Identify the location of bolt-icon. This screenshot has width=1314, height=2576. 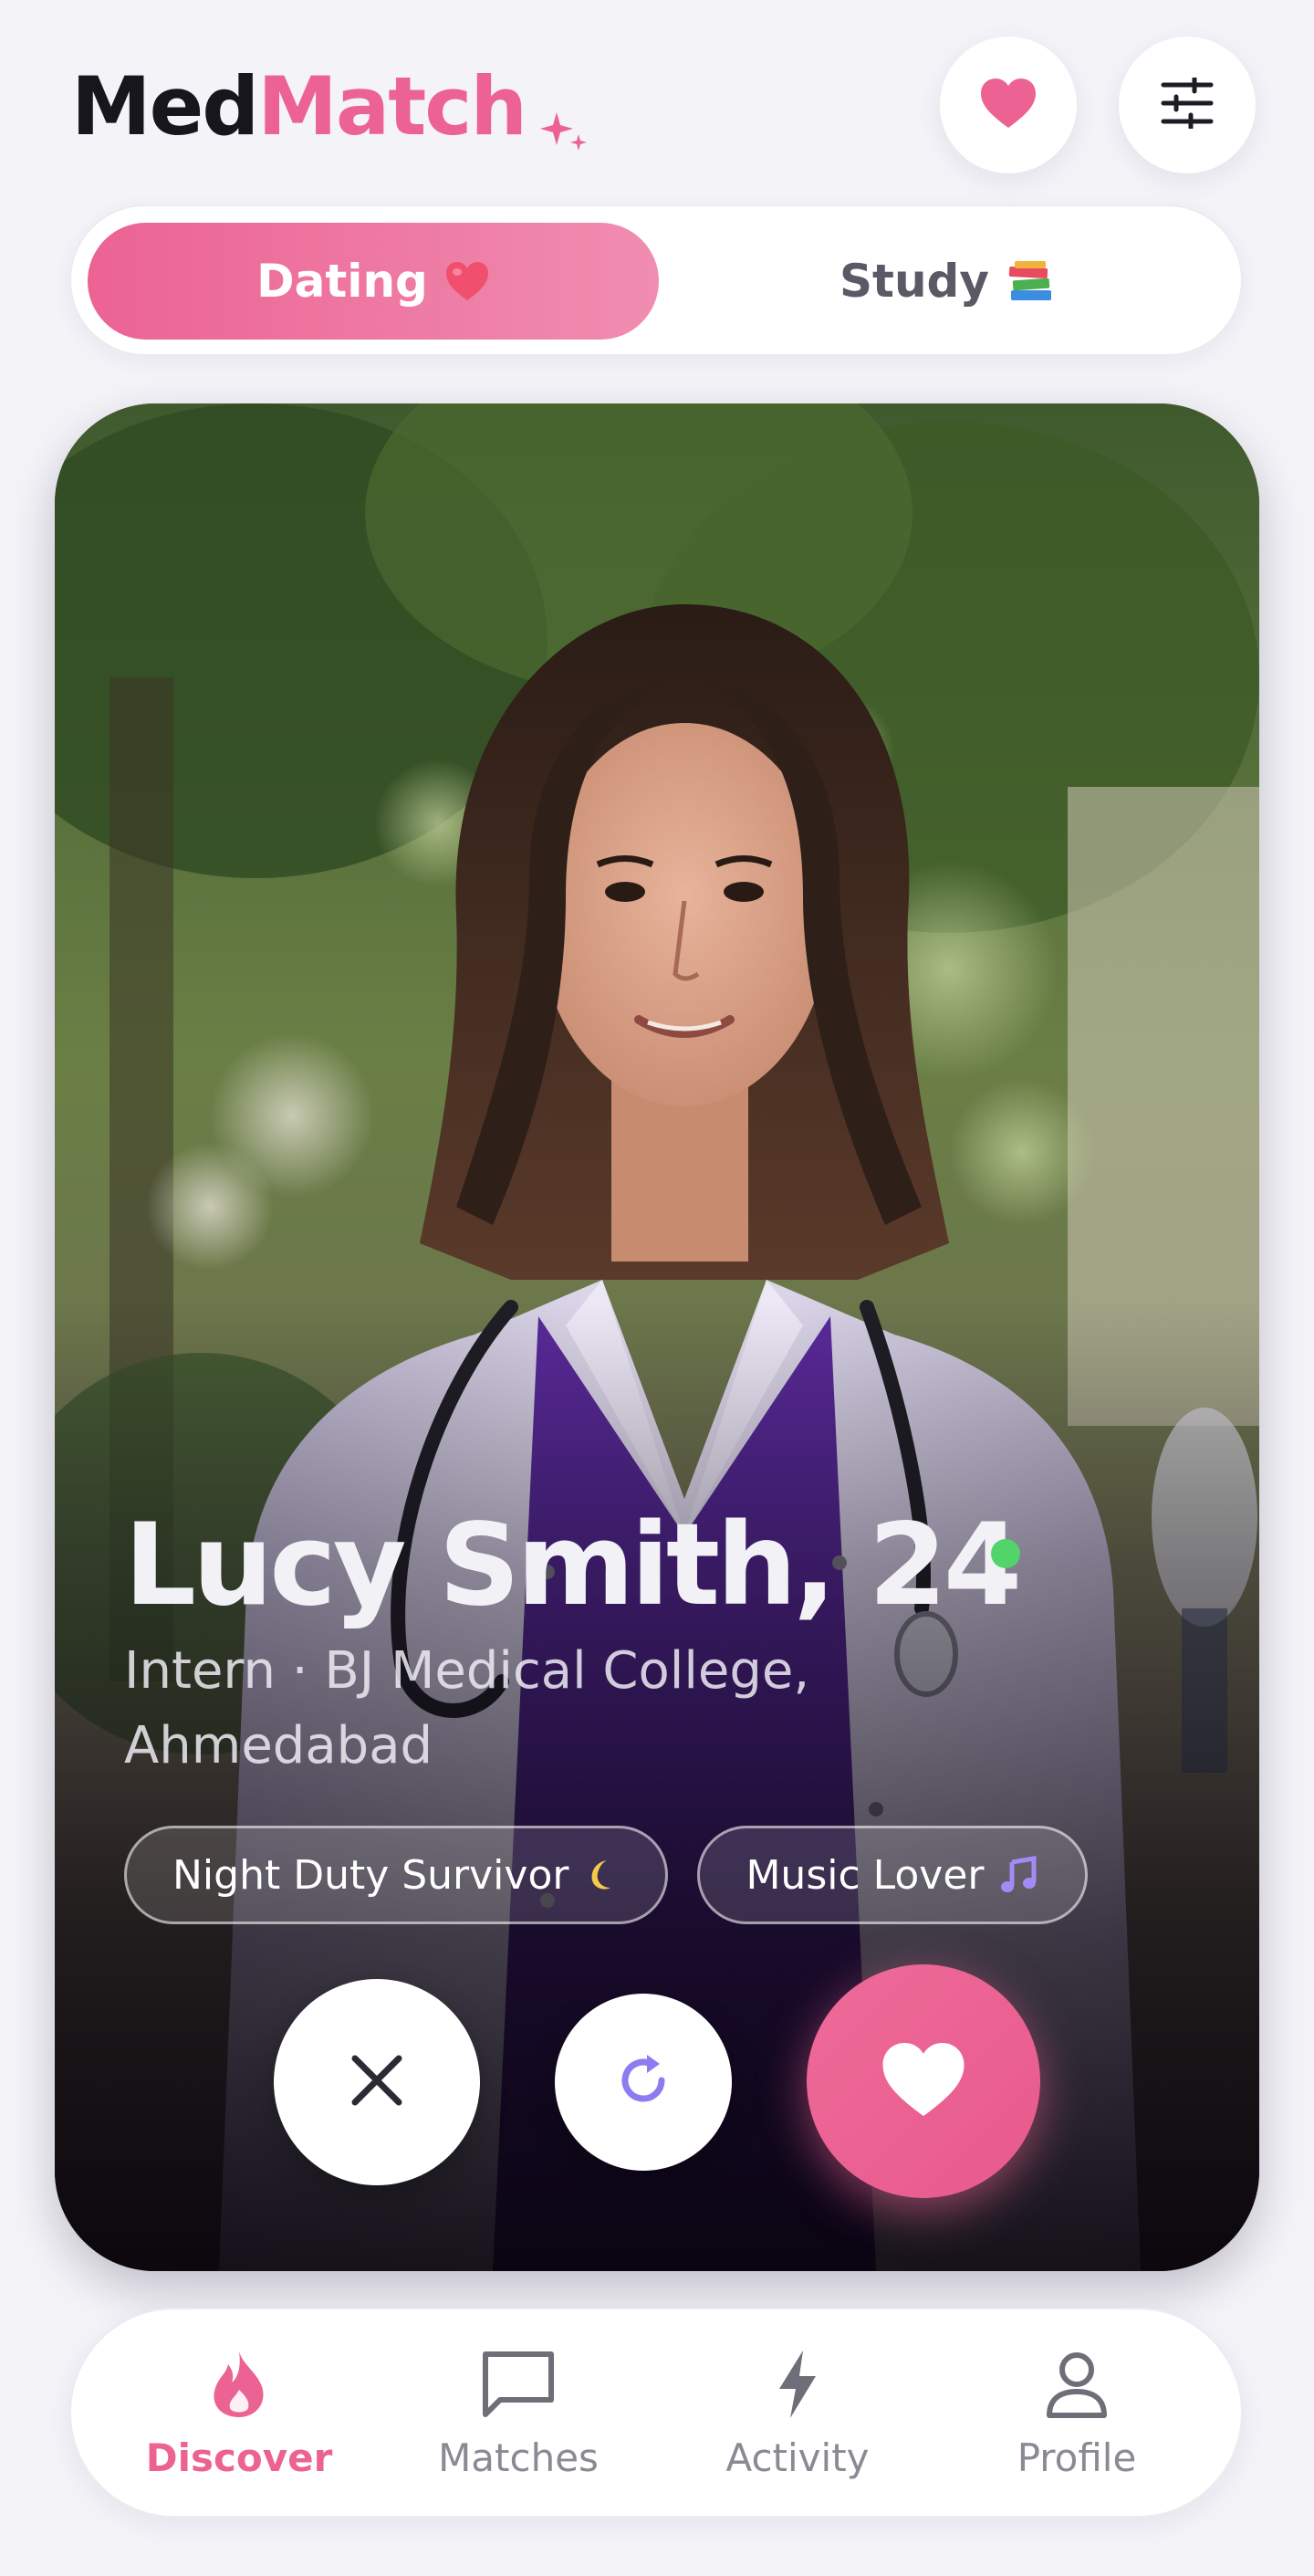
(797, 2385).